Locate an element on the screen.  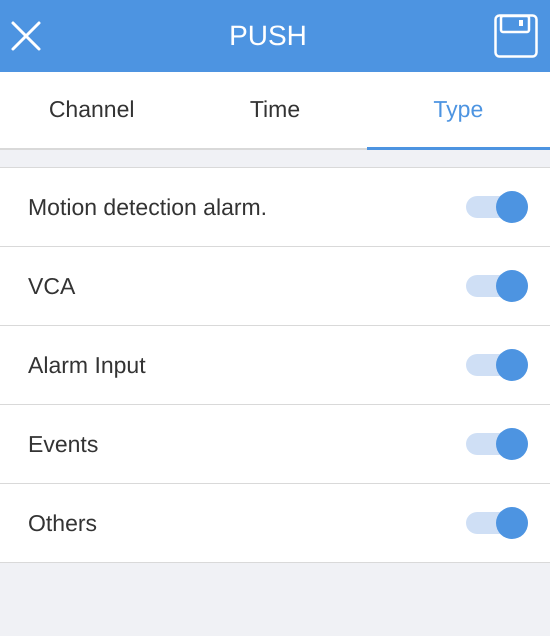
save-button is located at coordinates (516, 36).